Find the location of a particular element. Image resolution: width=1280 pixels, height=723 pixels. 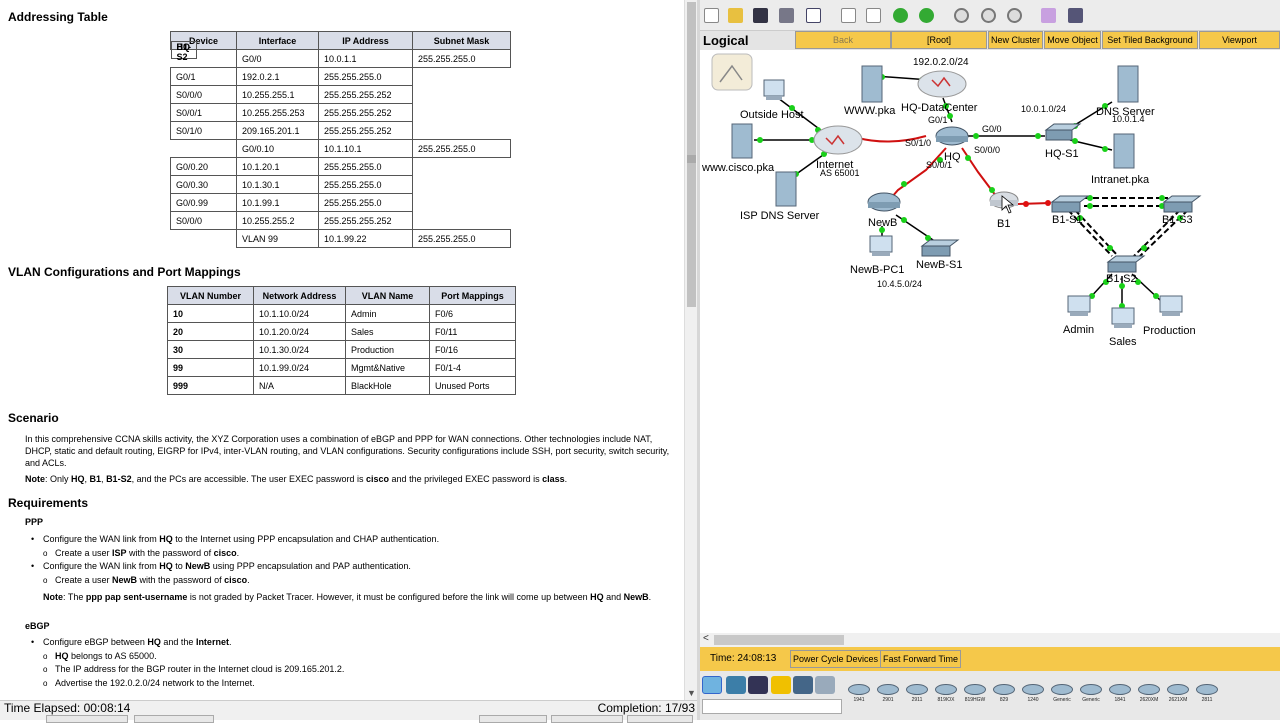

b1-s1-switch is located at coordinates (1070, 204).